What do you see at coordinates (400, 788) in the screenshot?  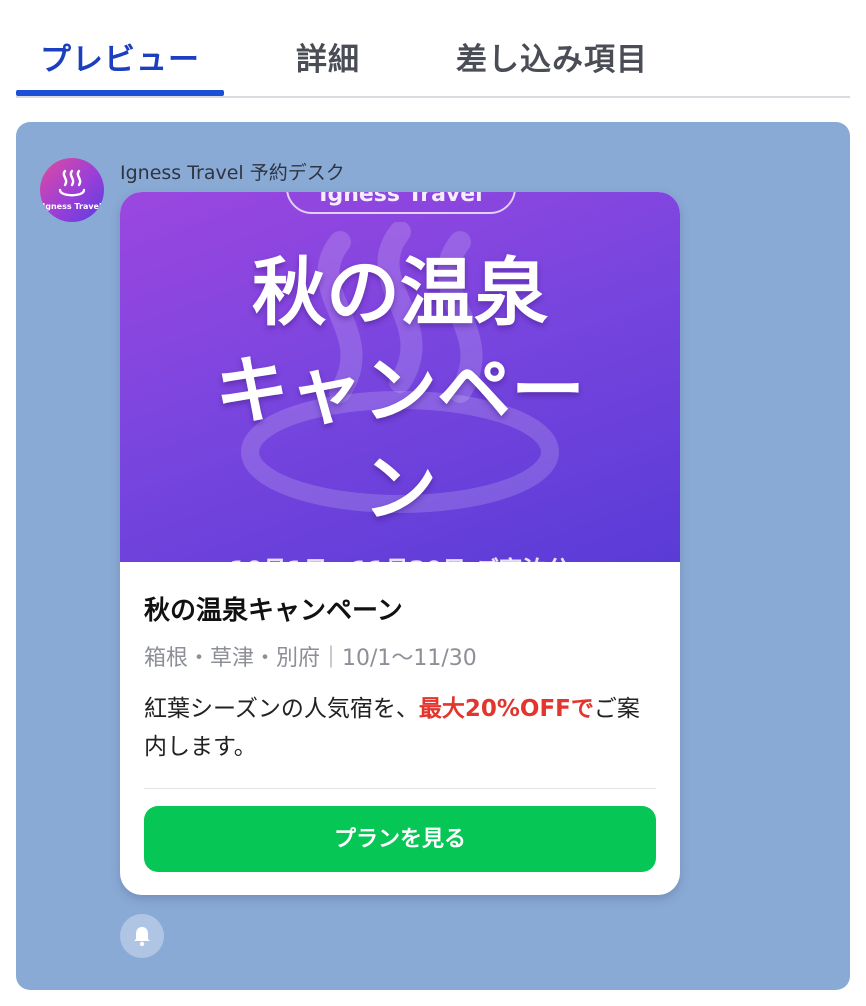 I see `divider` at bounding box center [400, 788].